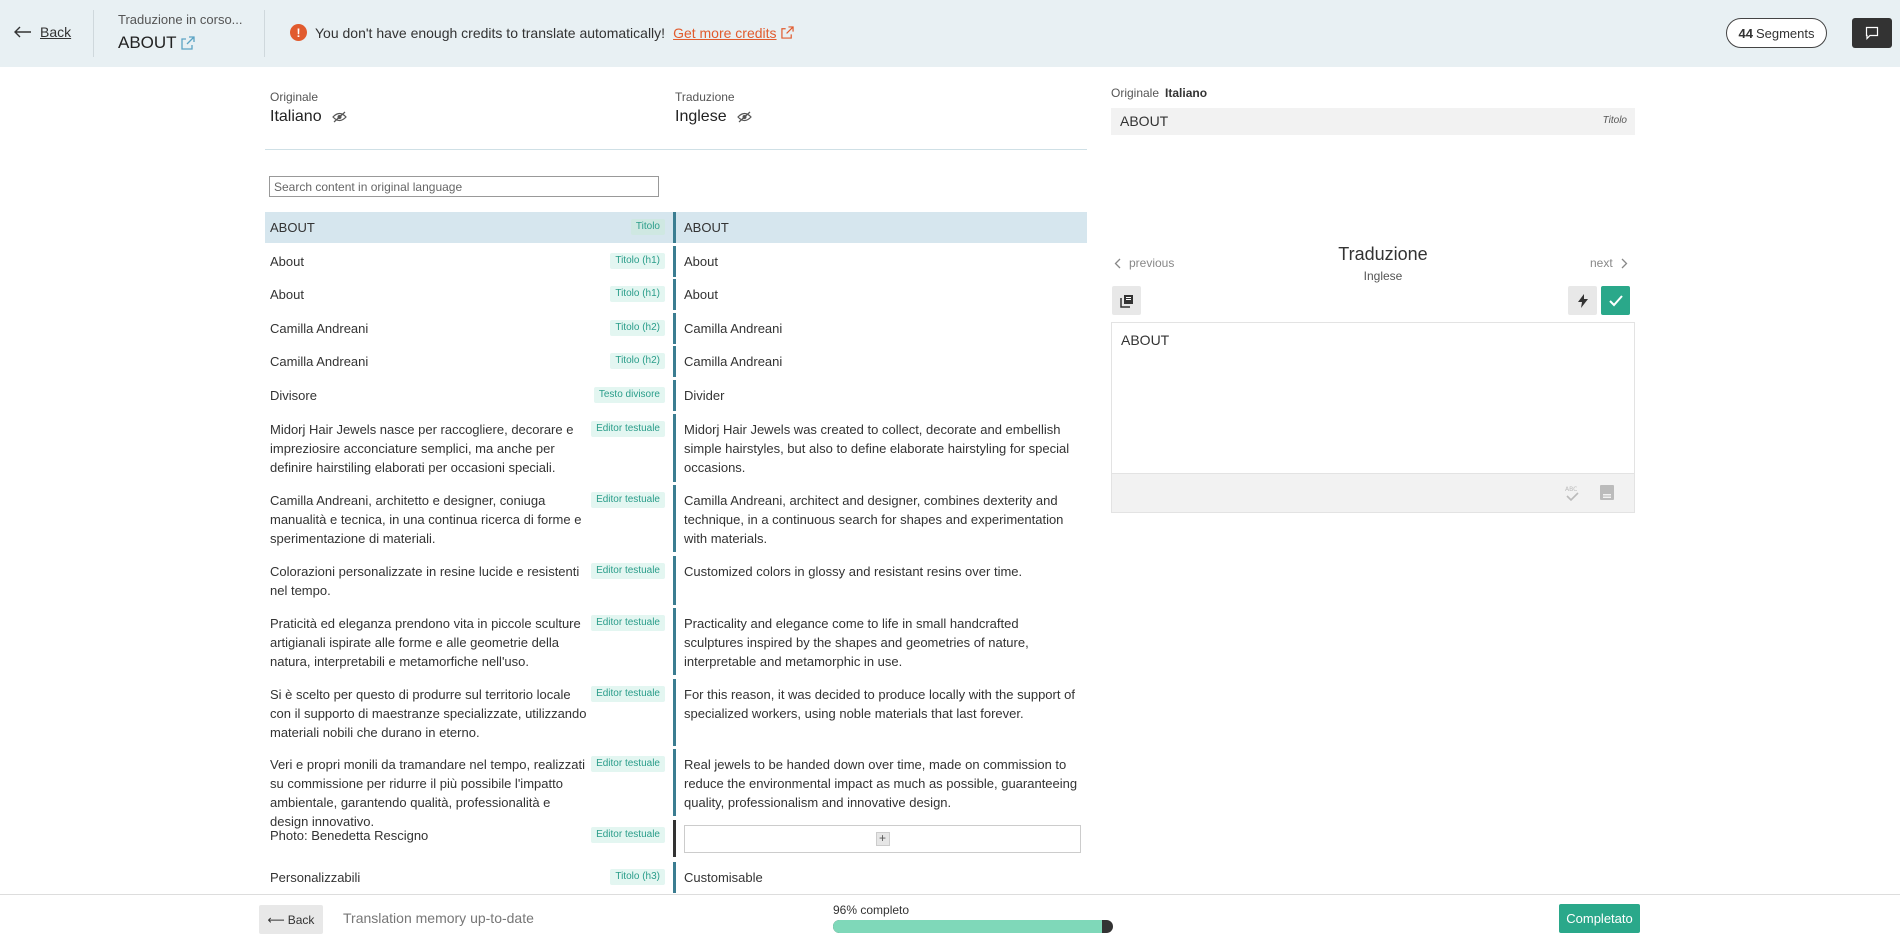 This screenshot has width=1900, height=943. I want to click on get-more-credits-link: Get more credits, so click(733, 32).